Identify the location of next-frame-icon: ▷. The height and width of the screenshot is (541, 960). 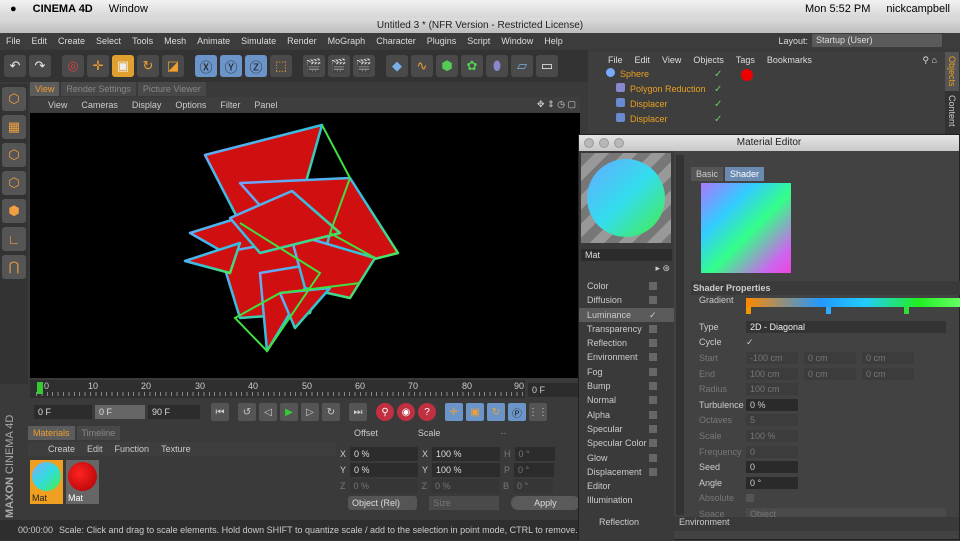
(310, 412).